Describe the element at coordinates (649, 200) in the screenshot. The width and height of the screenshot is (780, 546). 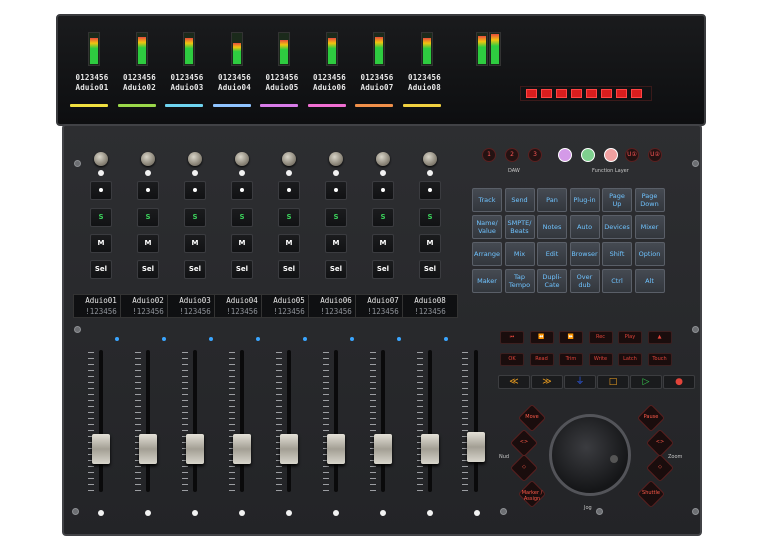
I see `function-pad: Page Down` at that location.